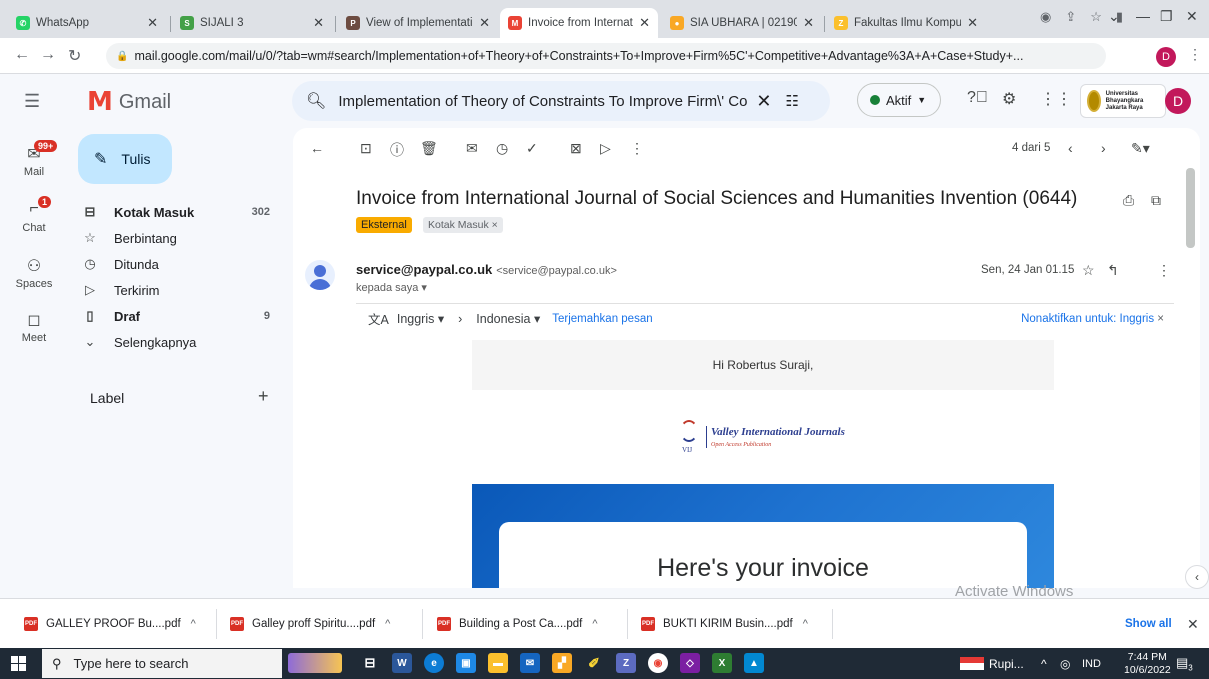  I want to click on open-new-window-icon: ⧉, so click(1156, 200).